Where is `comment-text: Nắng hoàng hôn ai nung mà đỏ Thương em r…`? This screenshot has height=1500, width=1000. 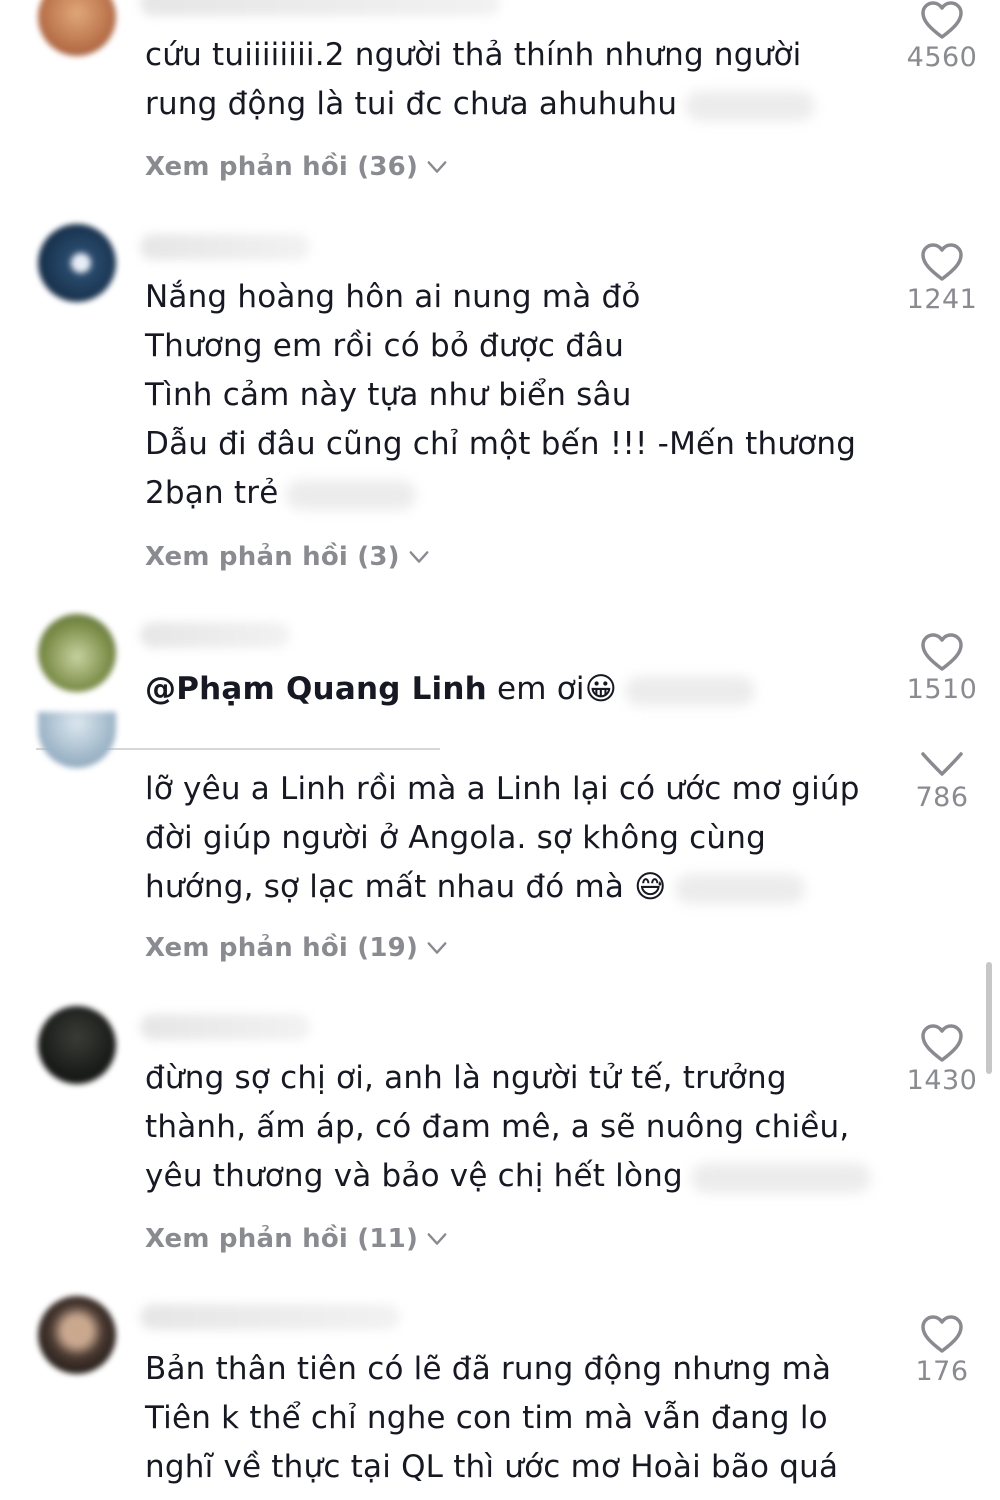 comment-text: Nắng hoàng hôn ai nung mà đỏ Thương em r… is located at coordinates (501, 395).